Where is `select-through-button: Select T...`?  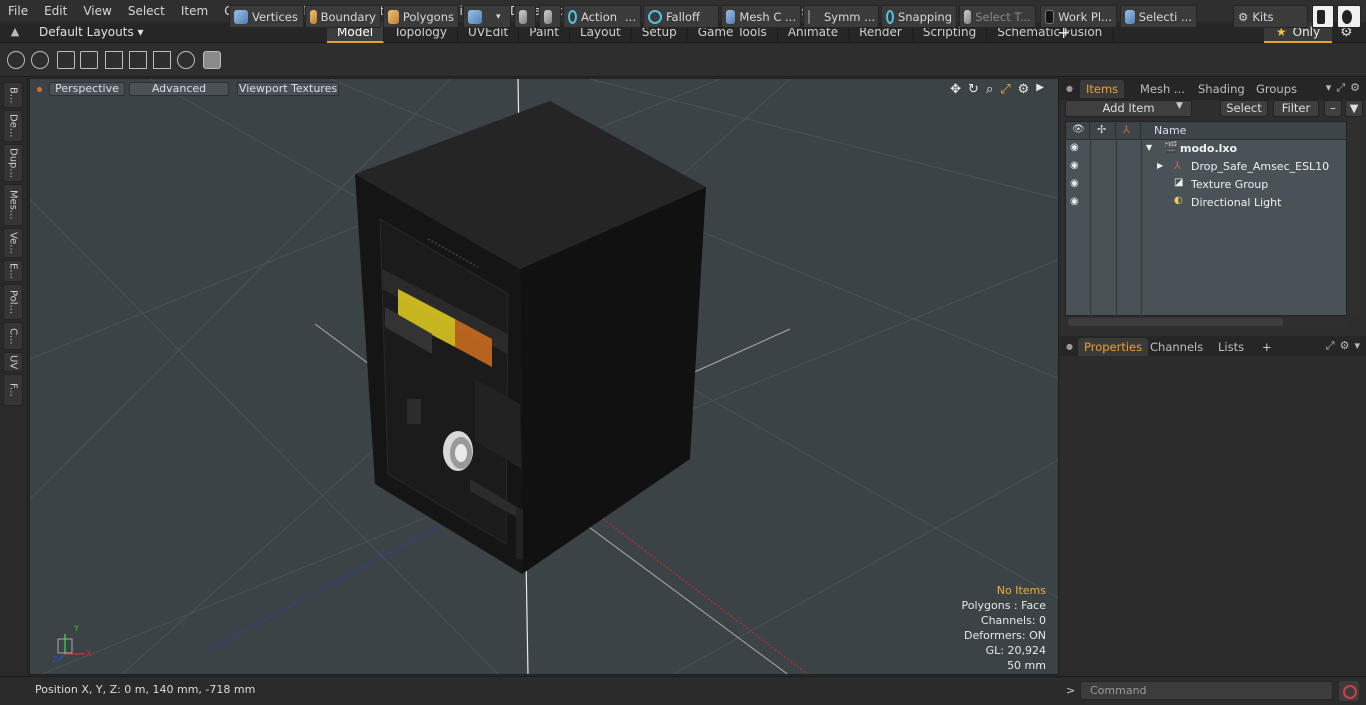
select-through-button: Select T... is located at coordinates (997, 16).